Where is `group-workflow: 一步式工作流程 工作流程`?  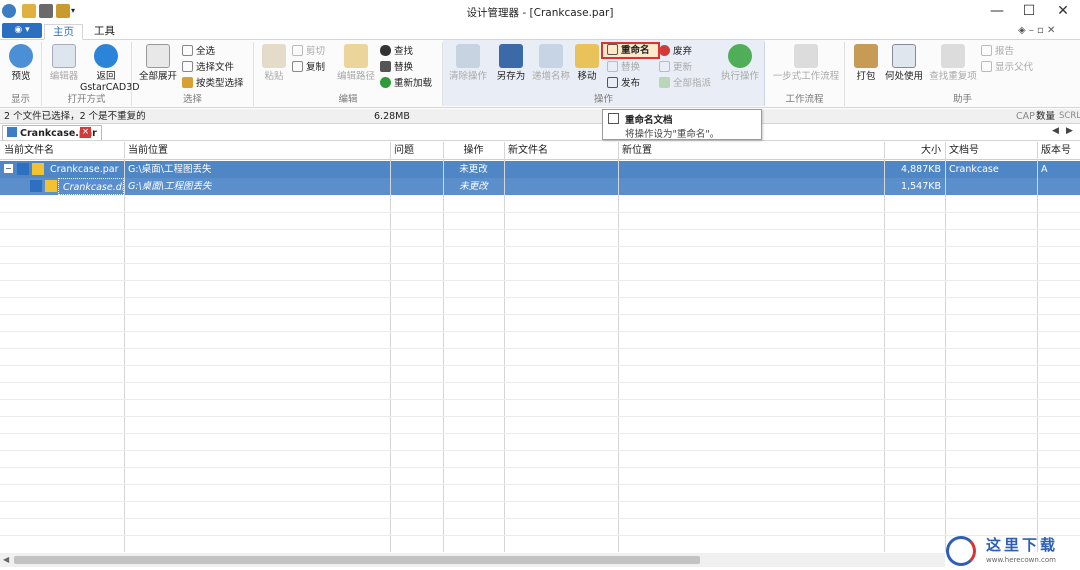 group-workflow: 一步式工作流程 工作流程 is located at coordinates (805, 74).